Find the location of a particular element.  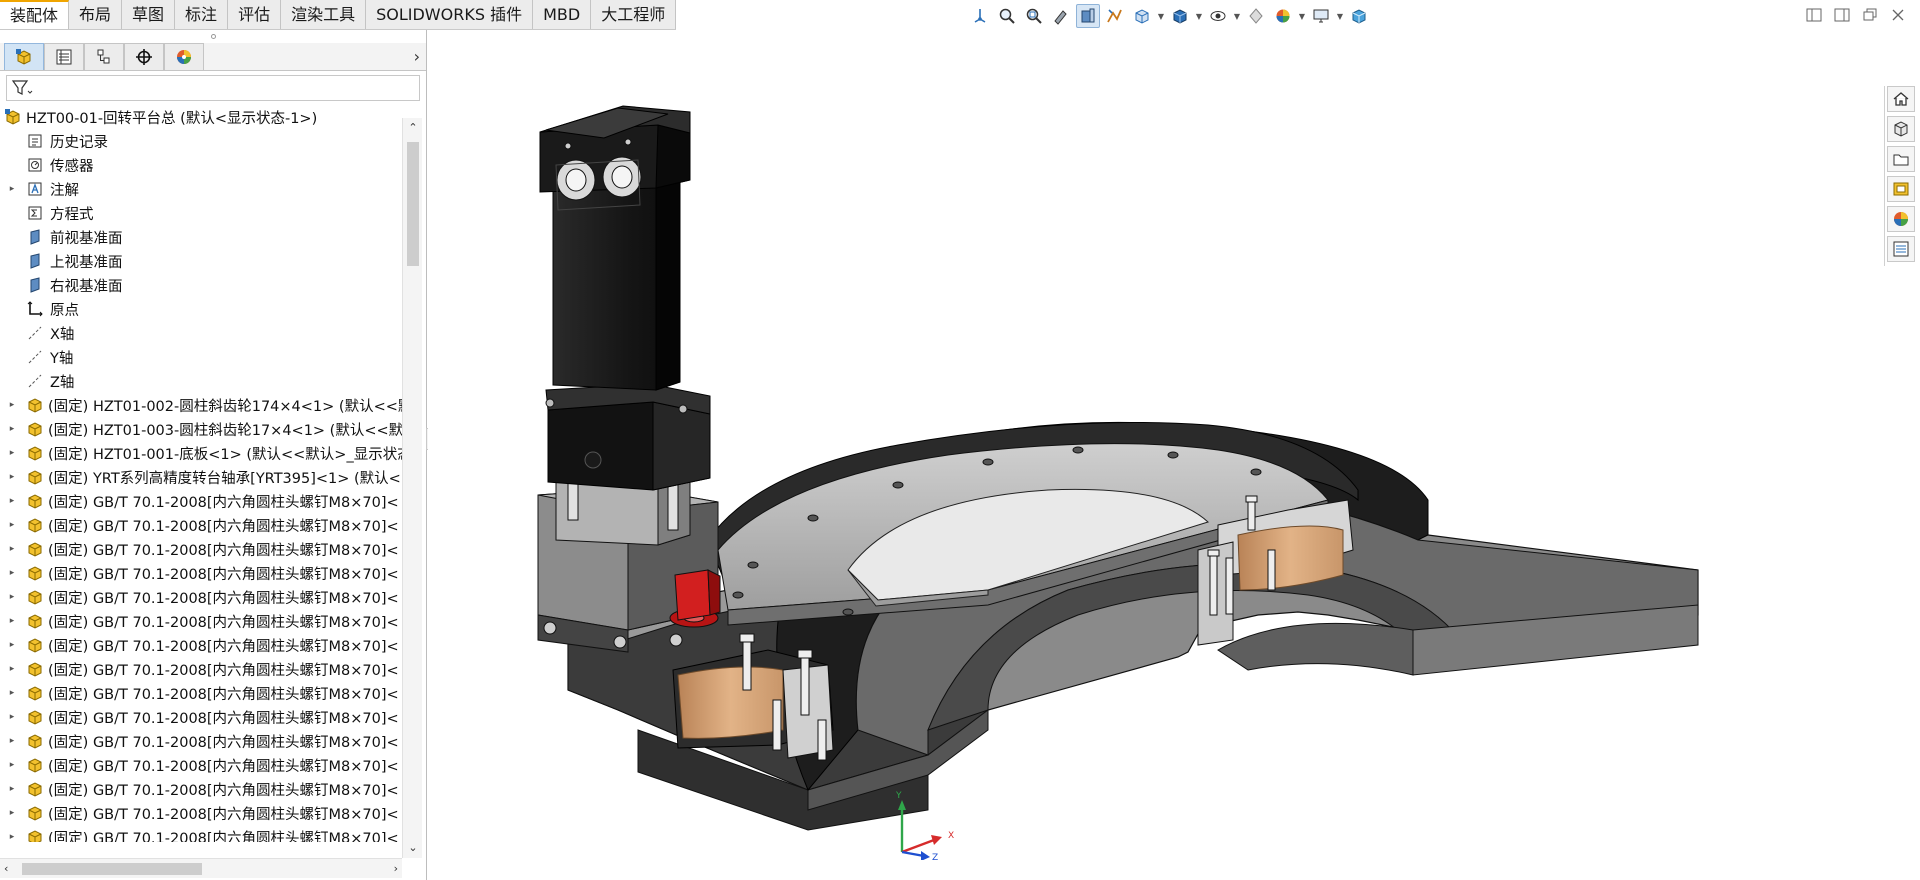

close-icon is located at coordinates (1898, 15).